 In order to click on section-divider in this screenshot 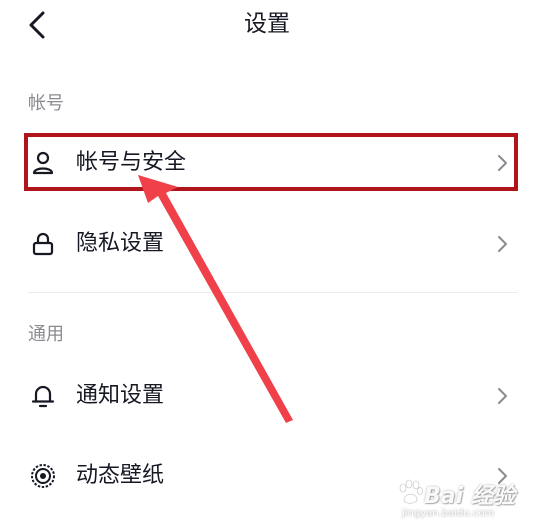, I will do `click(273, 292)`.